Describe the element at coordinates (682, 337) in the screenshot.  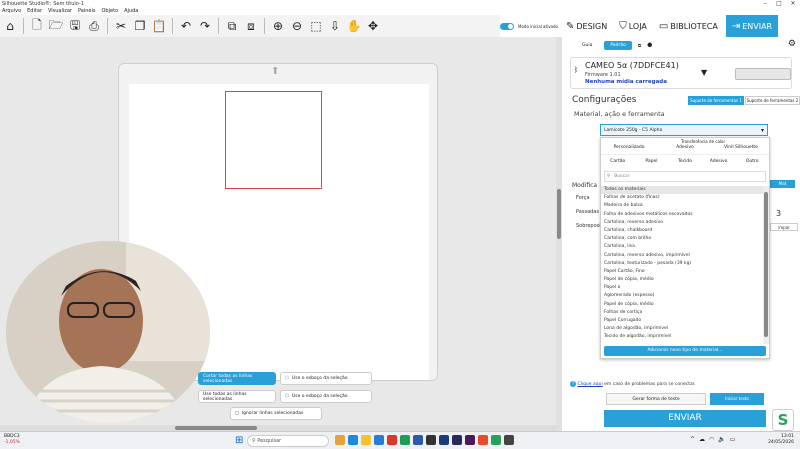
I see `material-option: Tecido de algodão, imprimível` at that location.